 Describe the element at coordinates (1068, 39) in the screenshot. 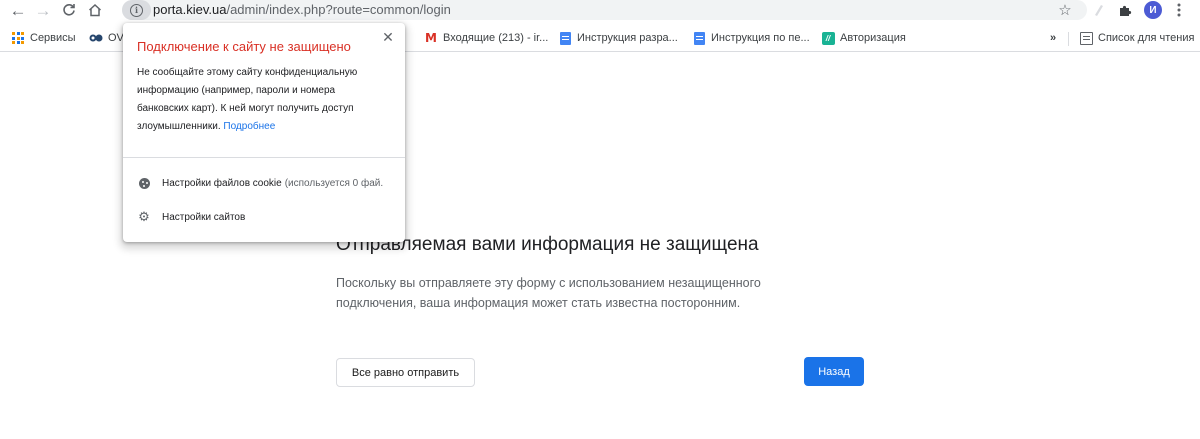

I see `bookmarks-divider` at that location.